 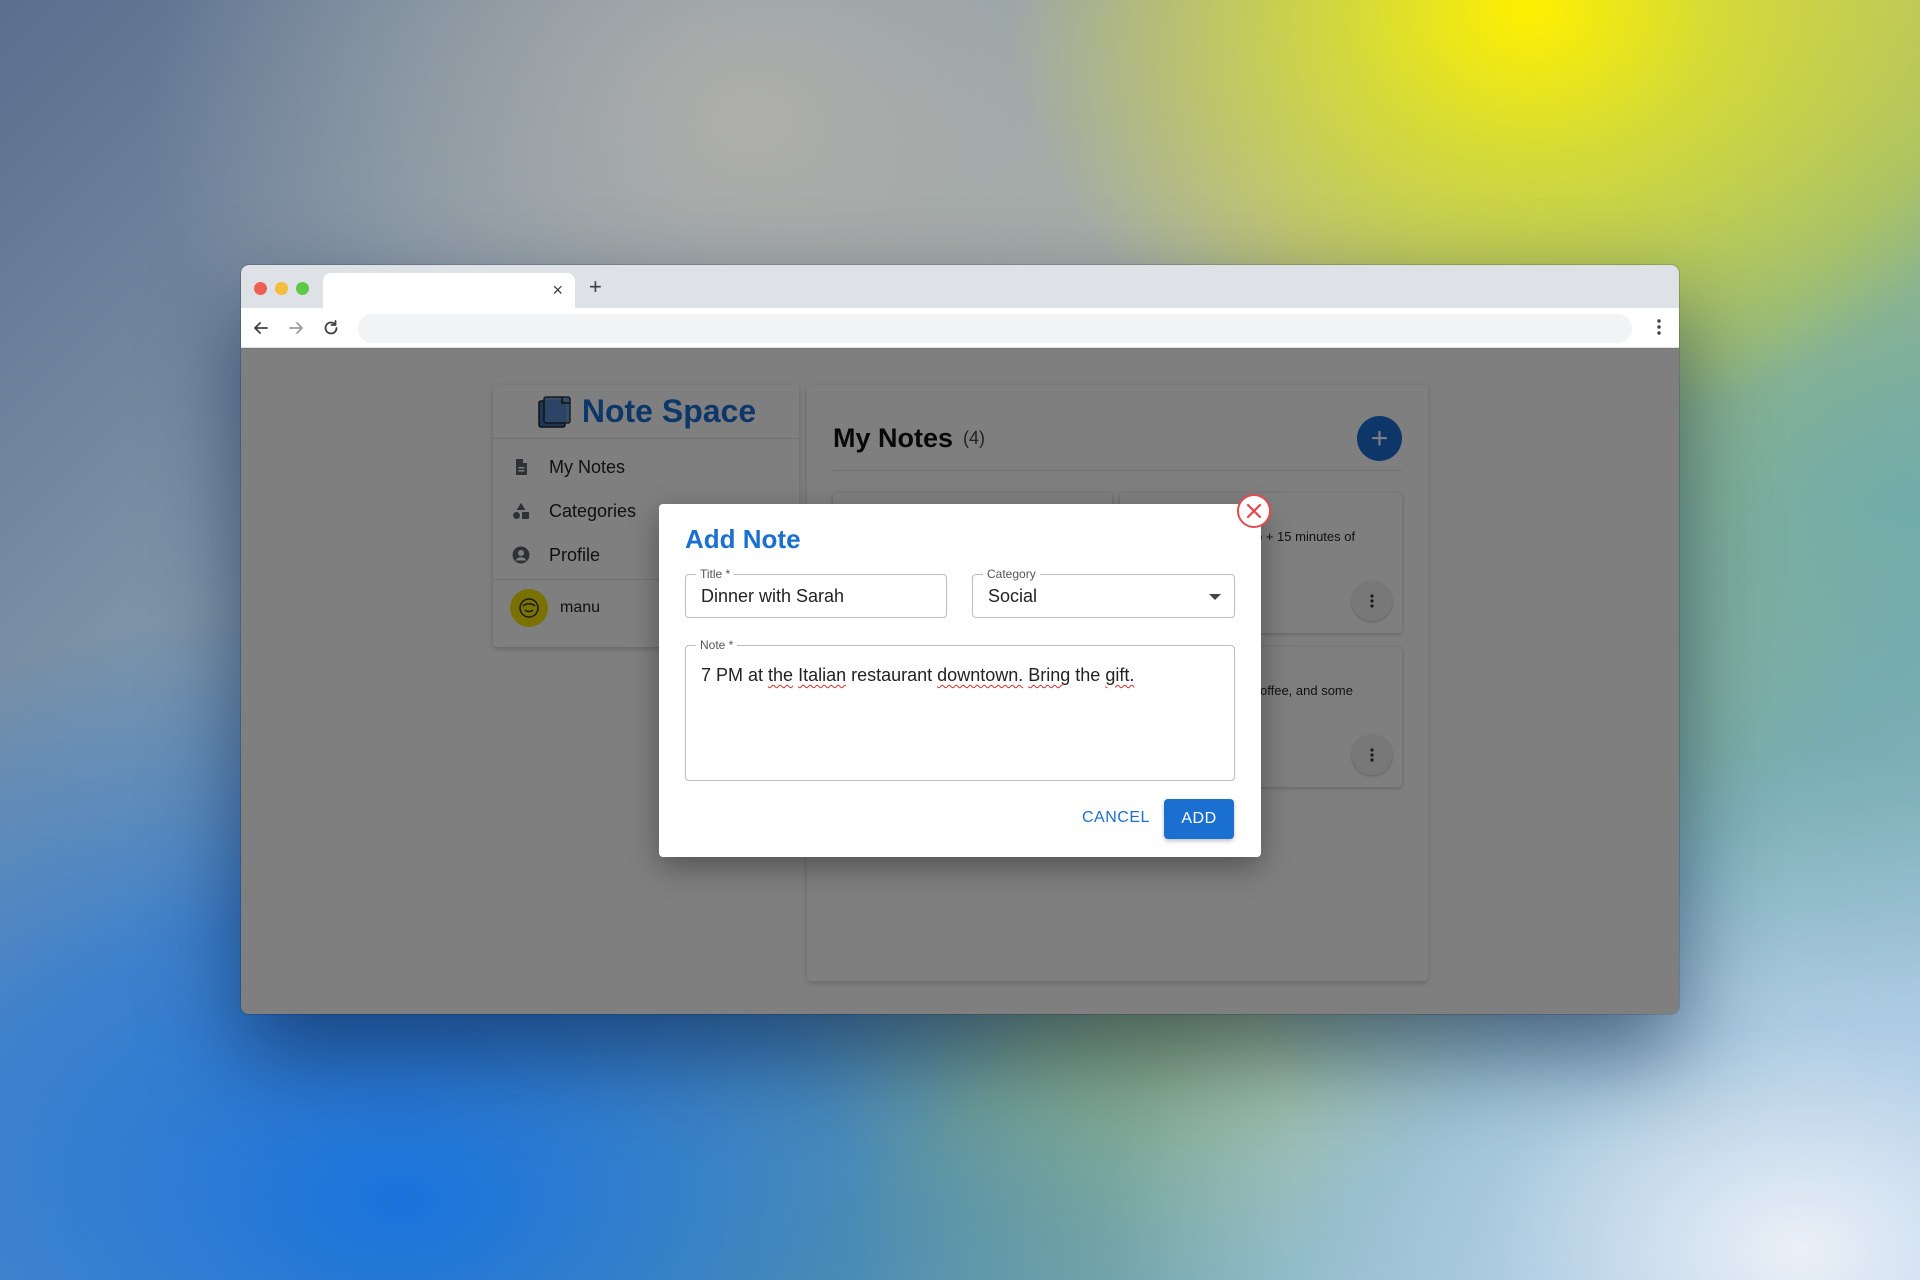 What do you see at coordinates (595, 287) in the screenshot?
I see `new-tab-button: +` at bounding box center [595, 287].